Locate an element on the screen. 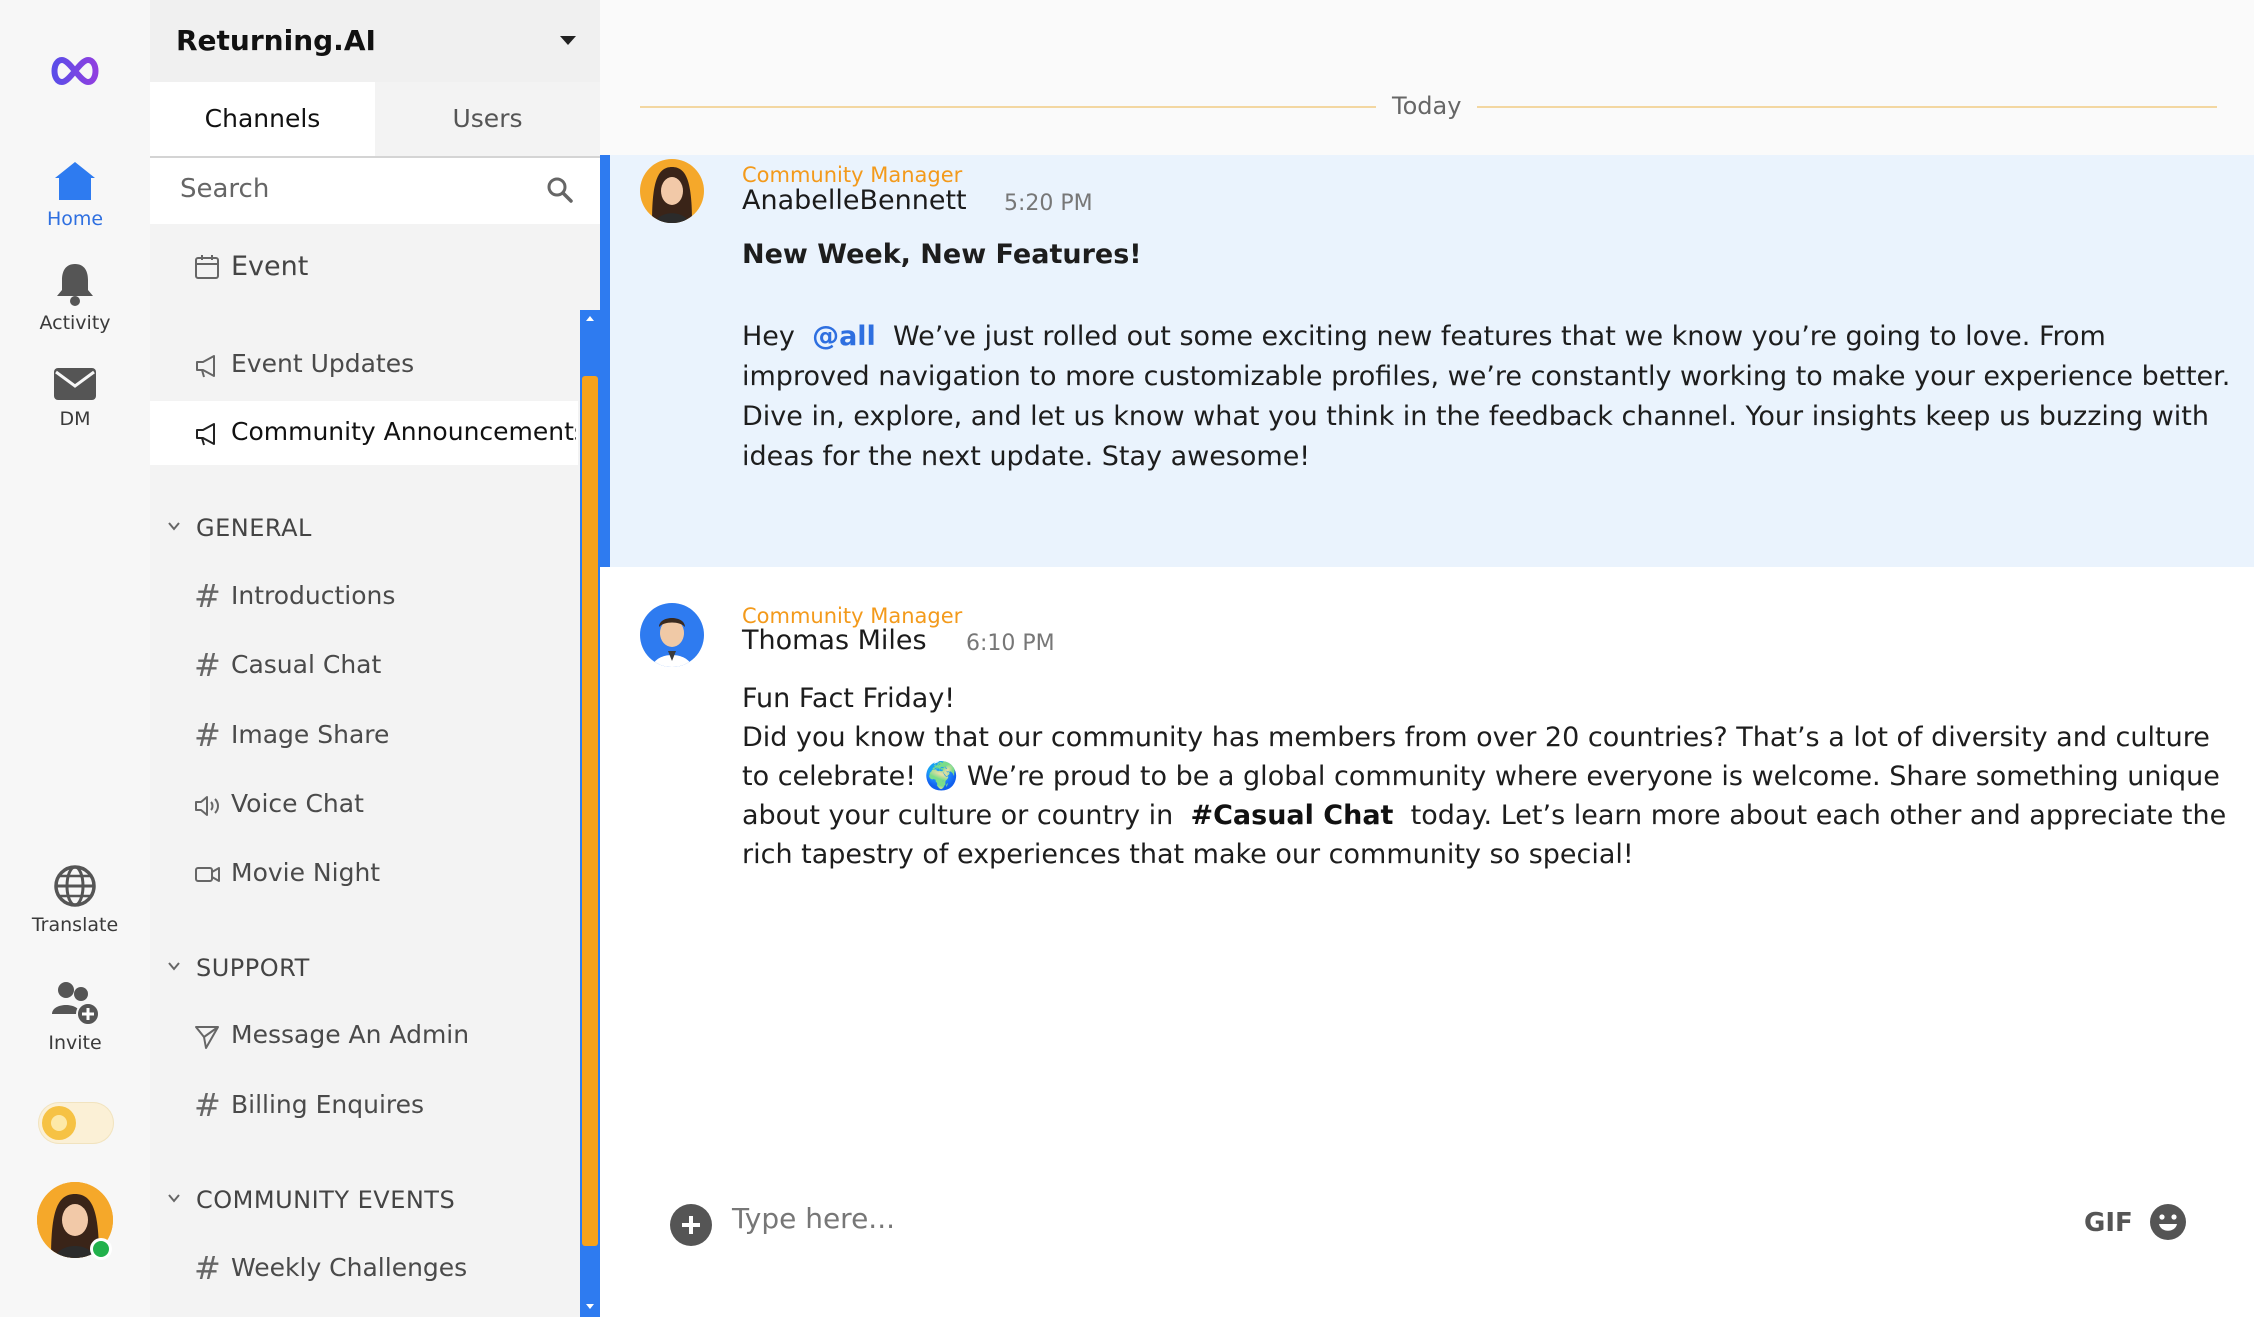 The width and height of the screenshot is (2254, 1317). group-general: GENERAL is located at coordinates (364, 528).